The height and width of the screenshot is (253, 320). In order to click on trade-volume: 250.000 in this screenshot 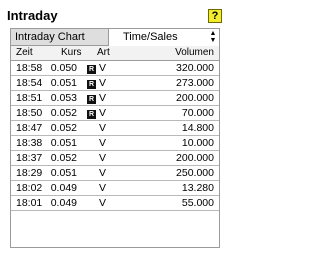, I will do `click(195, 173)`.